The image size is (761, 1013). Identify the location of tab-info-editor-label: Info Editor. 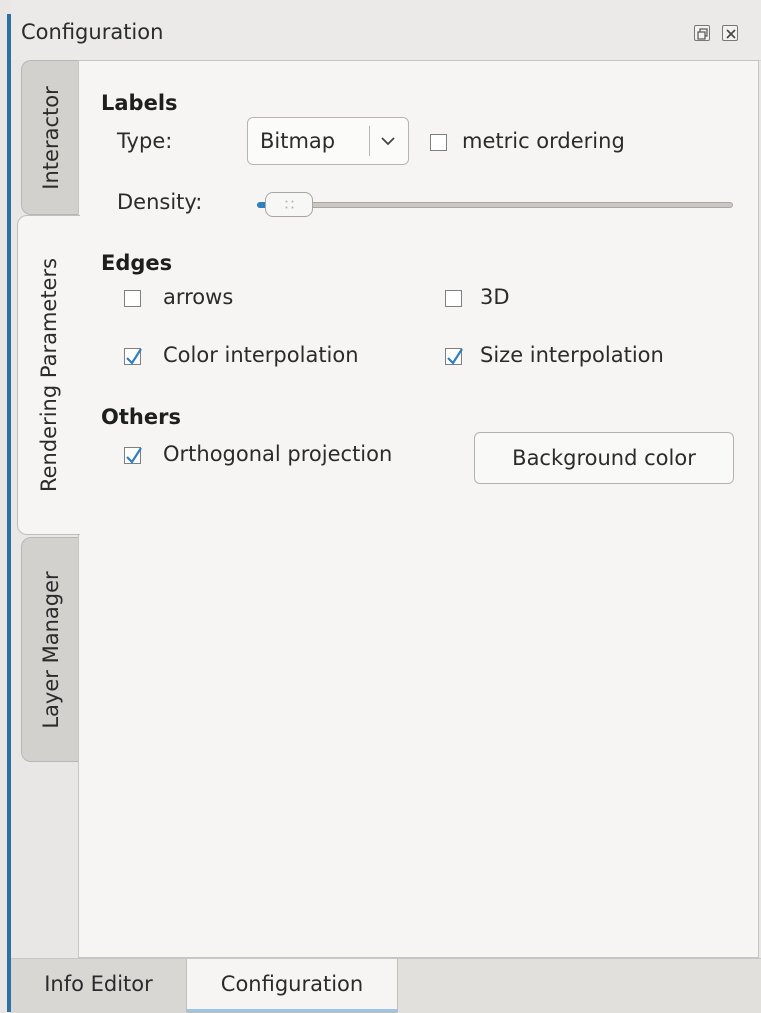
(98, 984).